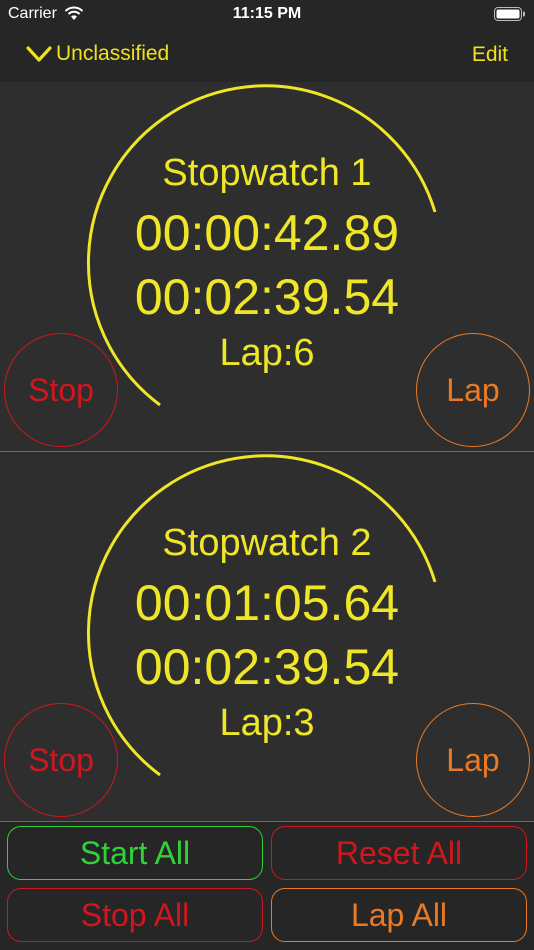 The height and width of the screenshot is (950, 534). Describe the element at coordinates (135, 853) in the screenshot. I see `start-all-button: Start All` at that location.